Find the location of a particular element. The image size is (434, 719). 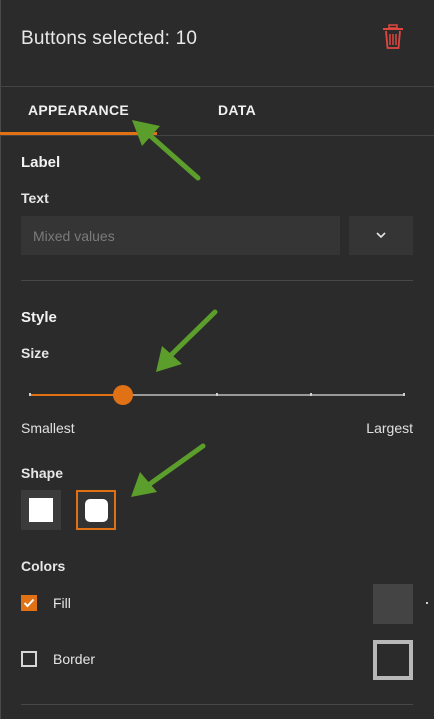

border-color-swatch is located at coordinates (393, 660).